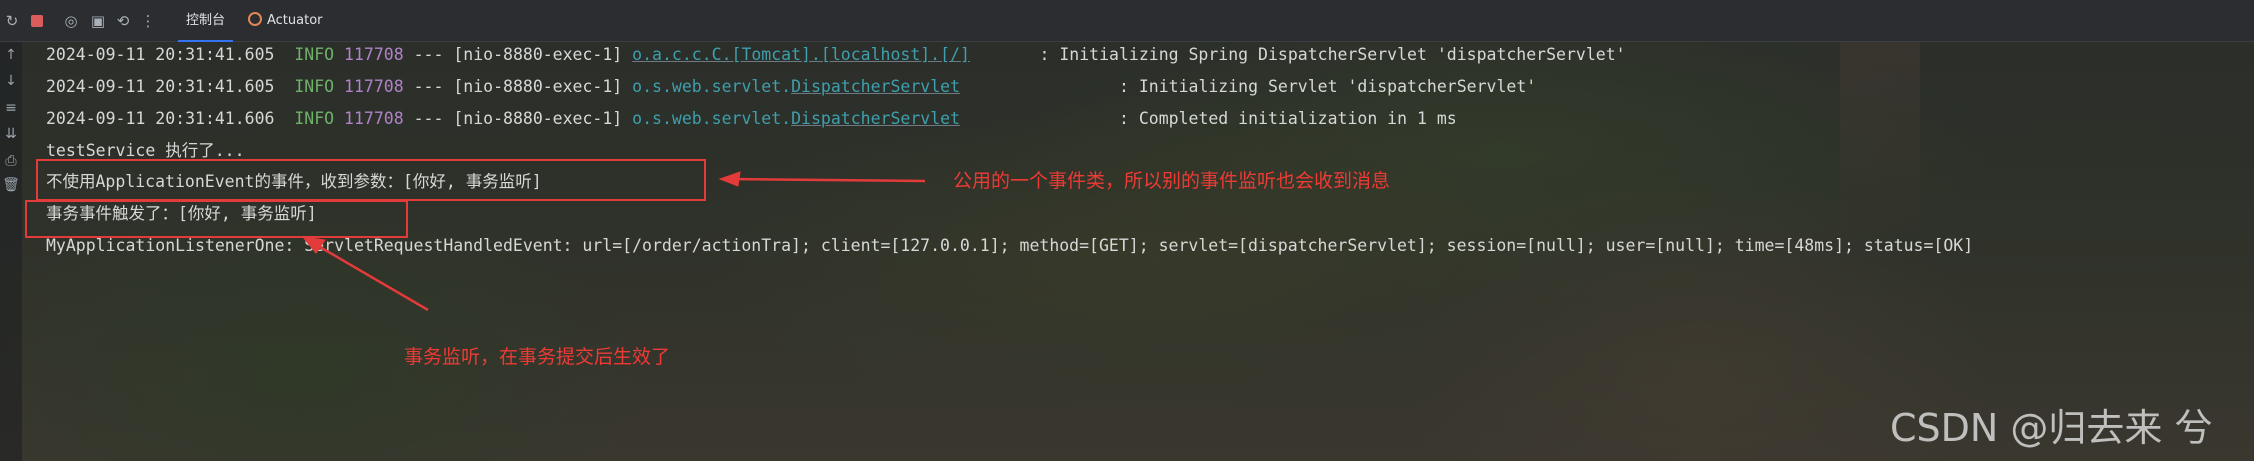  I want to click on arrow-line-bottom, so click(374, 278).